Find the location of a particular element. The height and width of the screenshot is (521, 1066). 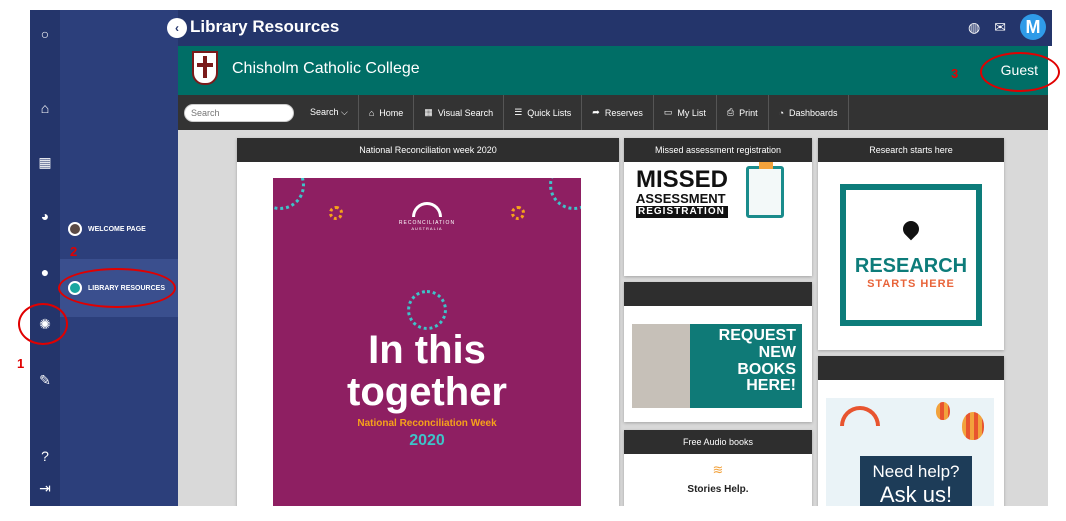

graphic-word: ASSESSMENT is located at coordinates (681, 198).